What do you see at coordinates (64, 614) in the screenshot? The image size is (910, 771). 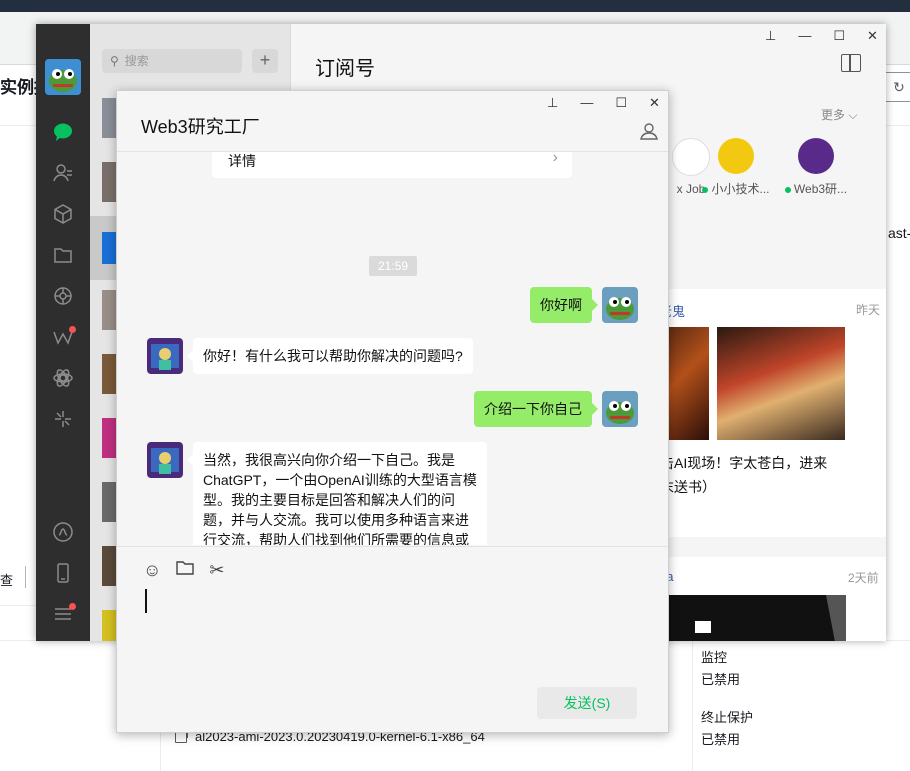 I see `menu-icon` at bounding box center [64, 614].